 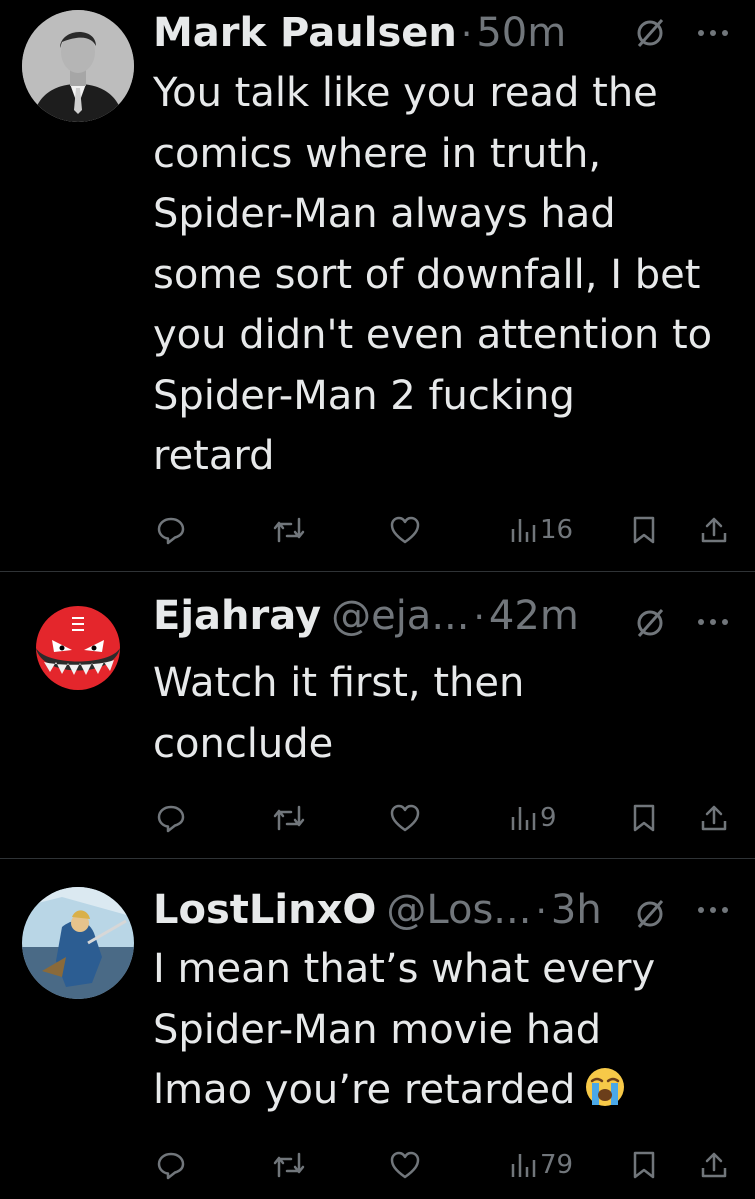 I want to click on views-button: 79, so click(x=541, y=1165).